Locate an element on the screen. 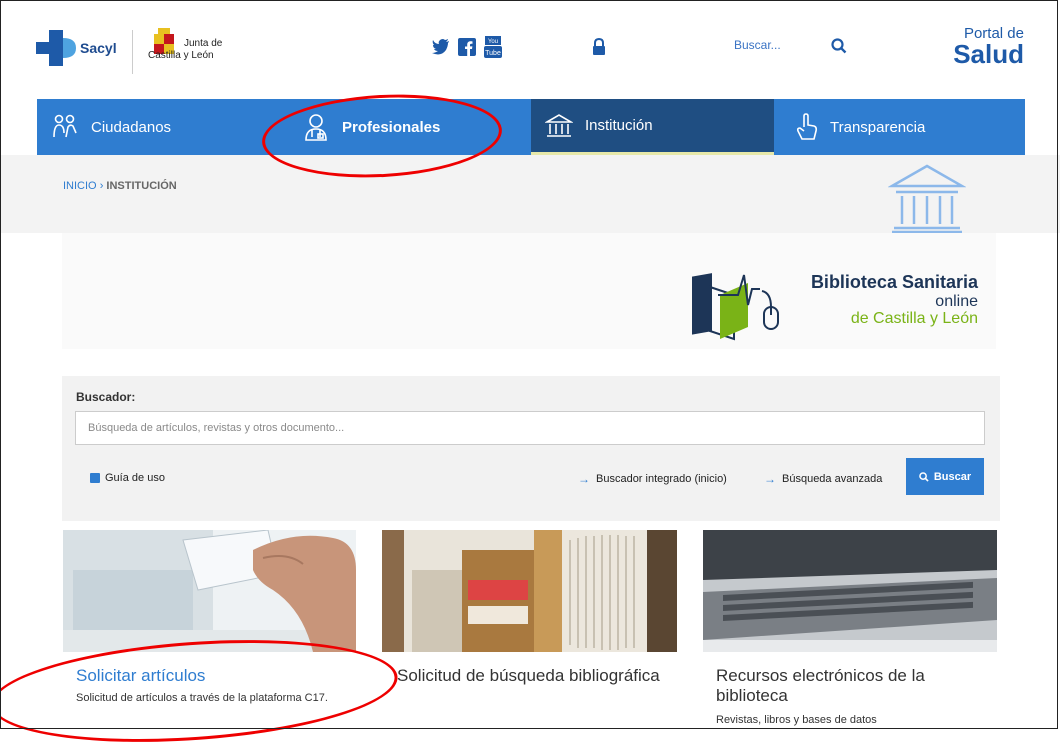  card-title-resources: Recursos electrónicos de la biblioteca is located at coordinates (851, 686).